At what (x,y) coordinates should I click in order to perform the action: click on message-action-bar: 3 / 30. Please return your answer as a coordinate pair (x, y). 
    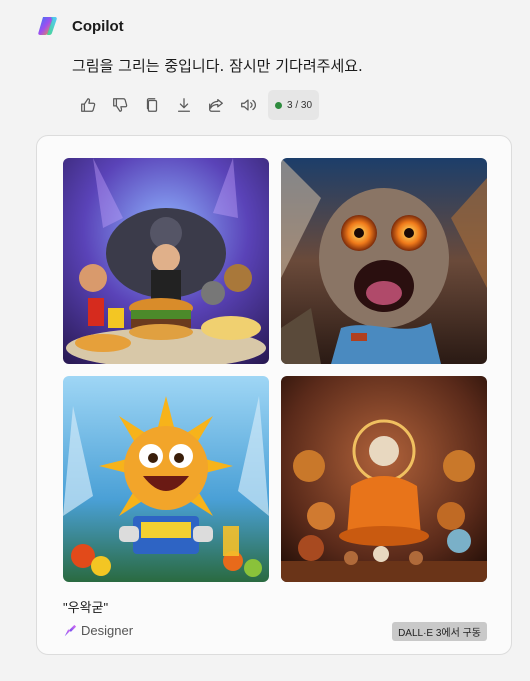
    Looking at the image, I should click on (196, 105).